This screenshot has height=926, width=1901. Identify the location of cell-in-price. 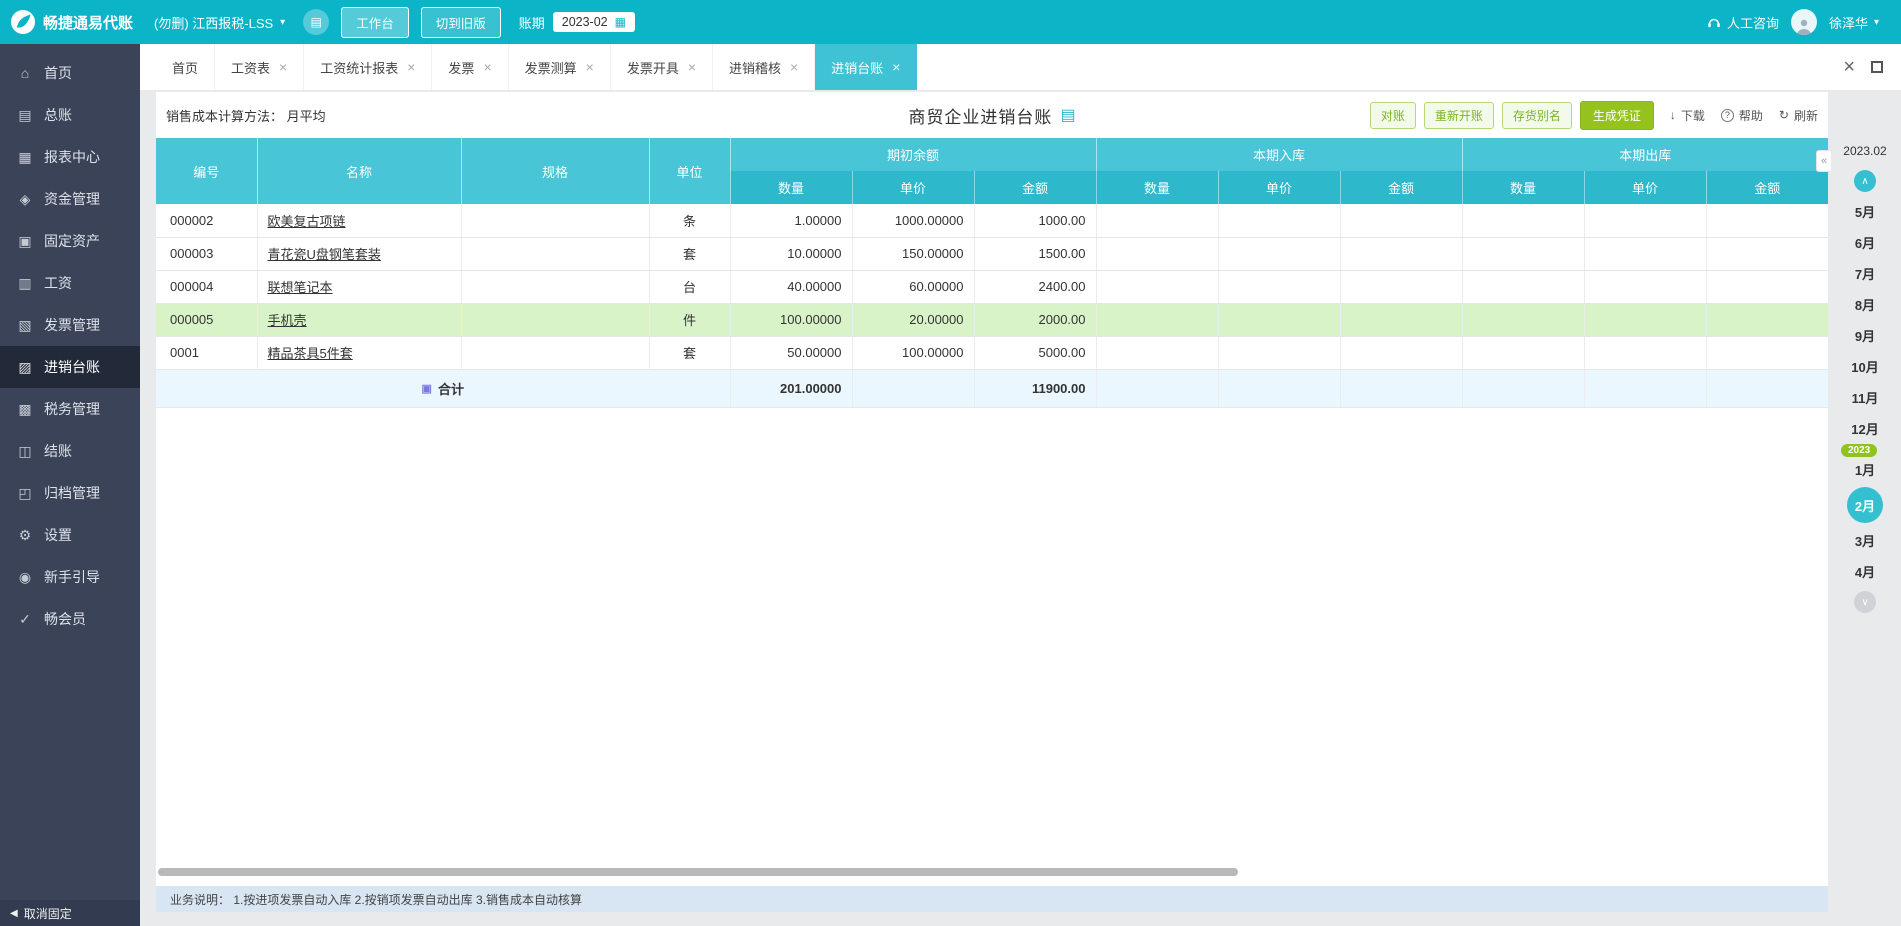
(1279, 353).